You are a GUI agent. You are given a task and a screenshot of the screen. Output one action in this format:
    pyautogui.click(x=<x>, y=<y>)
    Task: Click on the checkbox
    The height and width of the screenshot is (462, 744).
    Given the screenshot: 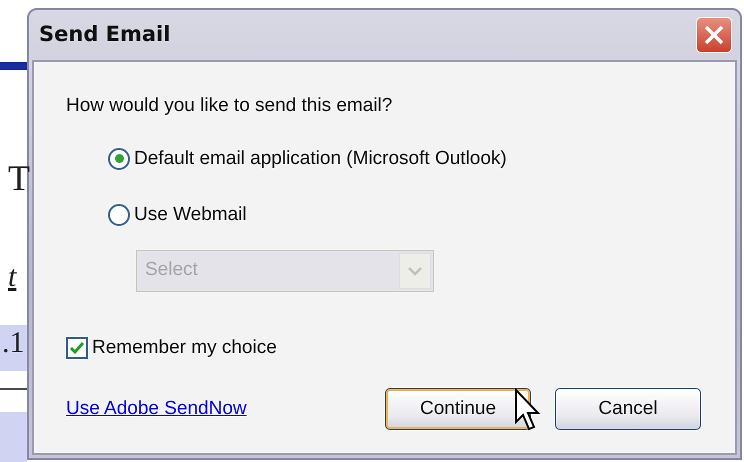 What is the action you would take?
    pyautogui.click(x=77, y=347)
    